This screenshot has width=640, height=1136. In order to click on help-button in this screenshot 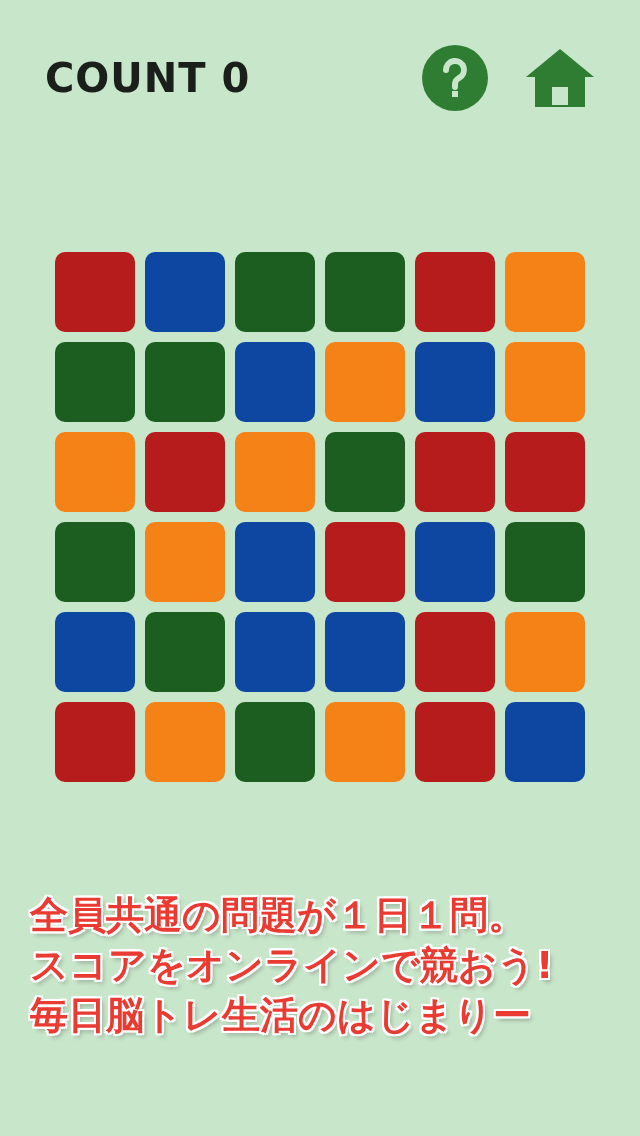, I will do `click(455, 78)`.